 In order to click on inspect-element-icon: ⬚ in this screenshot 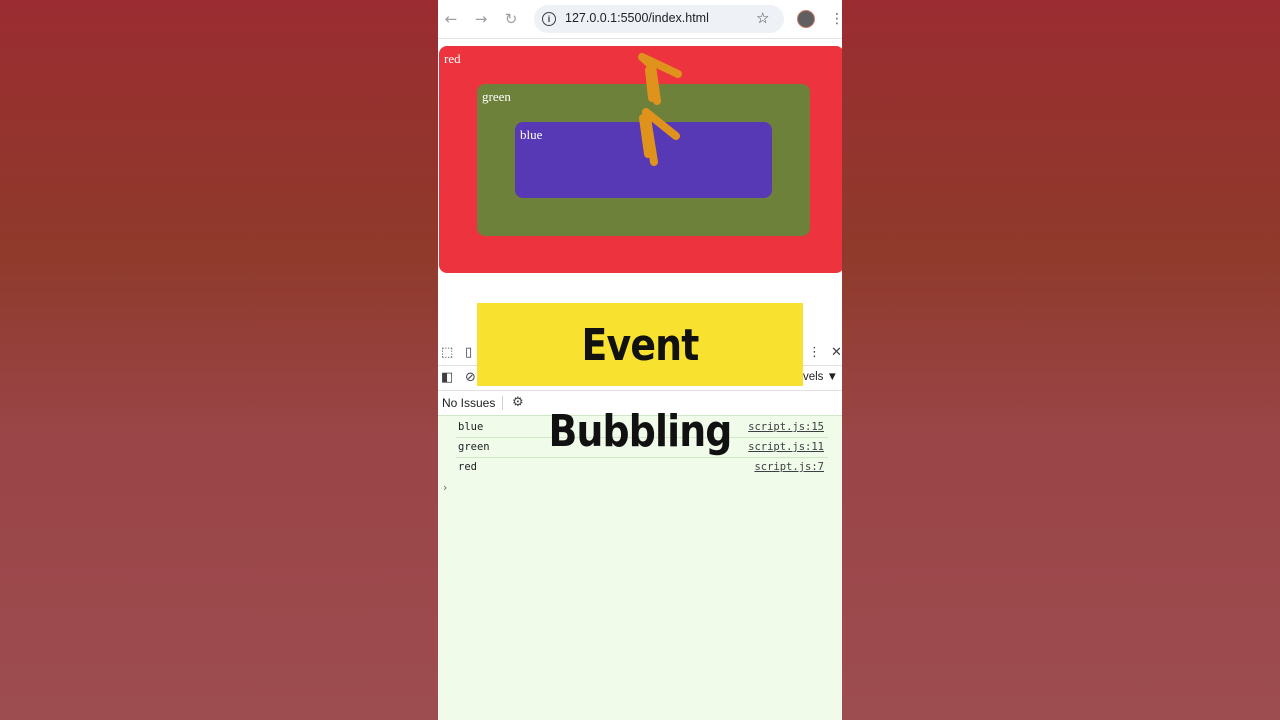, I will do `click(447, 353)`.